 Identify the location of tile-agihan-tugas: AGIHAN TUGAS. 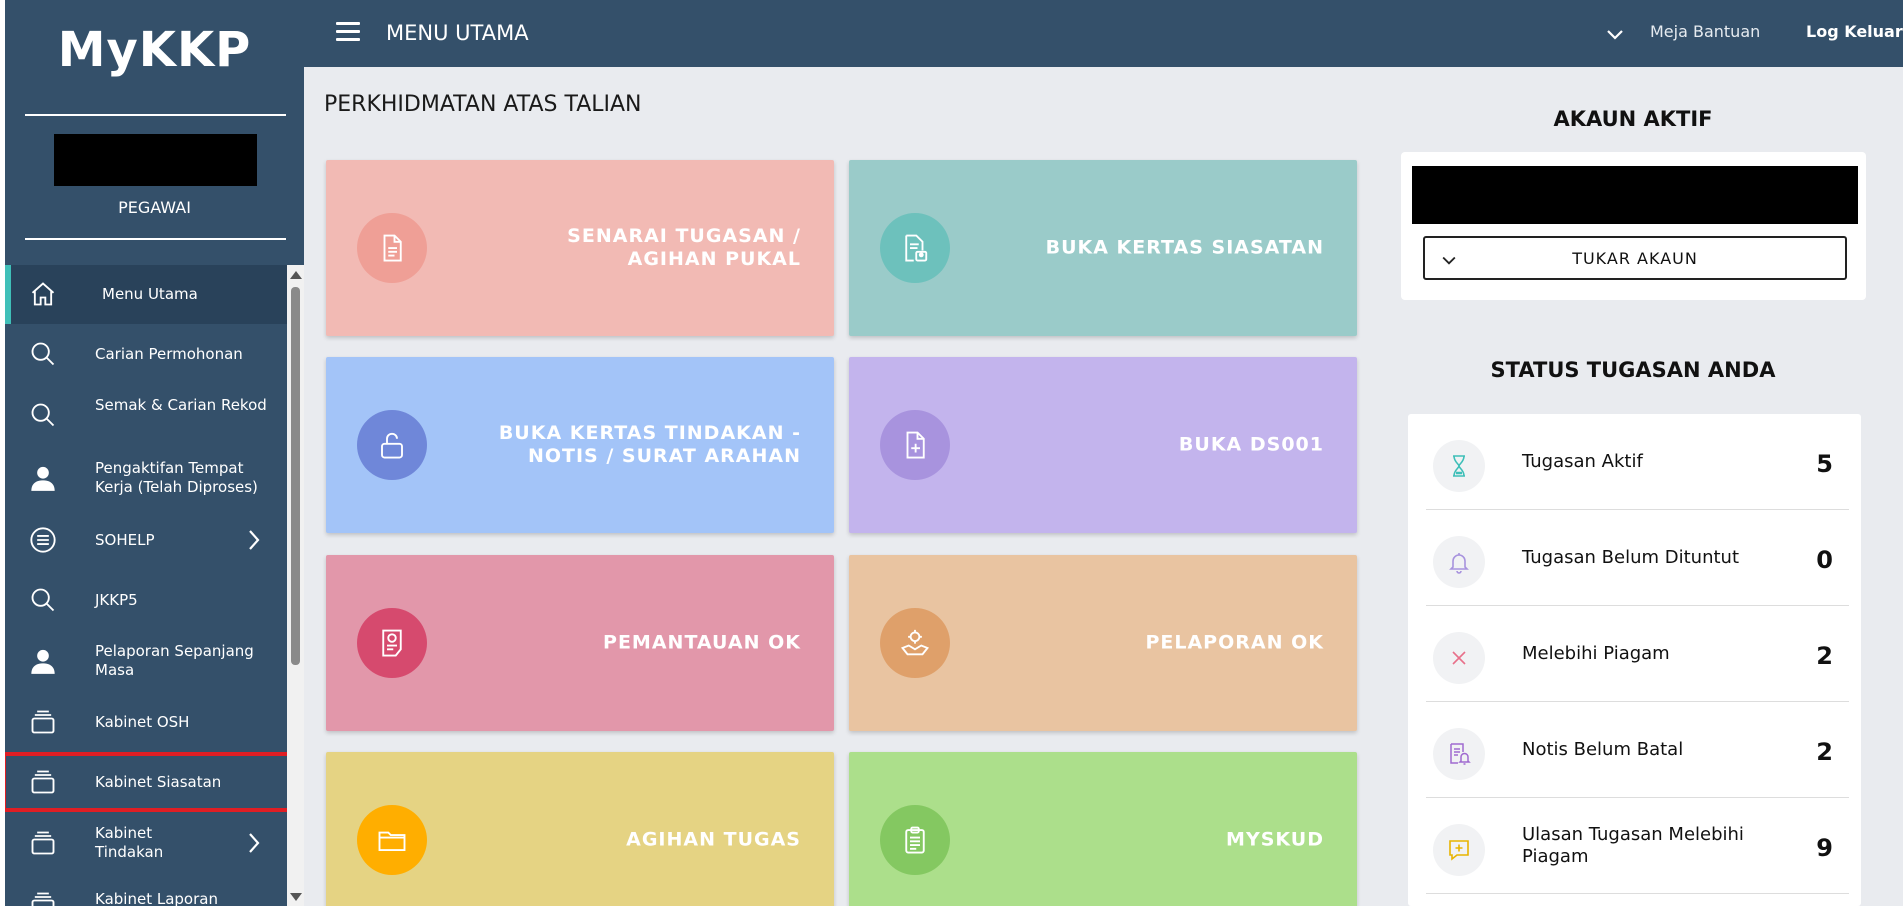
(580, 829).